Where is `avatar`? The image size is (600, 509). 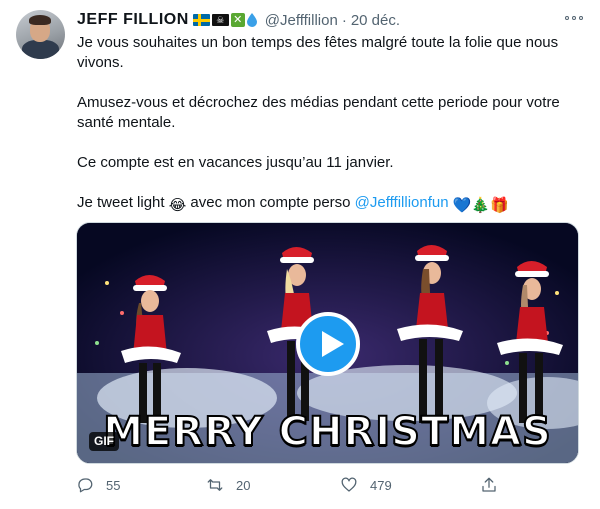 avatar is located at coordinates (40, 34).